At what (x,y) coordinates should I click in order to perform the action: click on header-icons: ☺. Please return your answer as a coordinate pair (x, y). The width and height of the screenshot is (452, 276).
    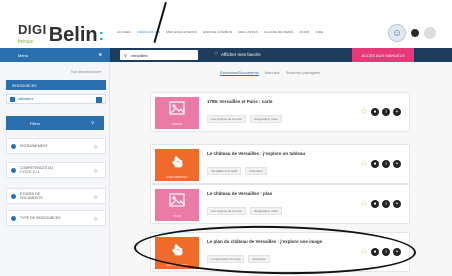
    Looking at the image, I should click on (412, 33).